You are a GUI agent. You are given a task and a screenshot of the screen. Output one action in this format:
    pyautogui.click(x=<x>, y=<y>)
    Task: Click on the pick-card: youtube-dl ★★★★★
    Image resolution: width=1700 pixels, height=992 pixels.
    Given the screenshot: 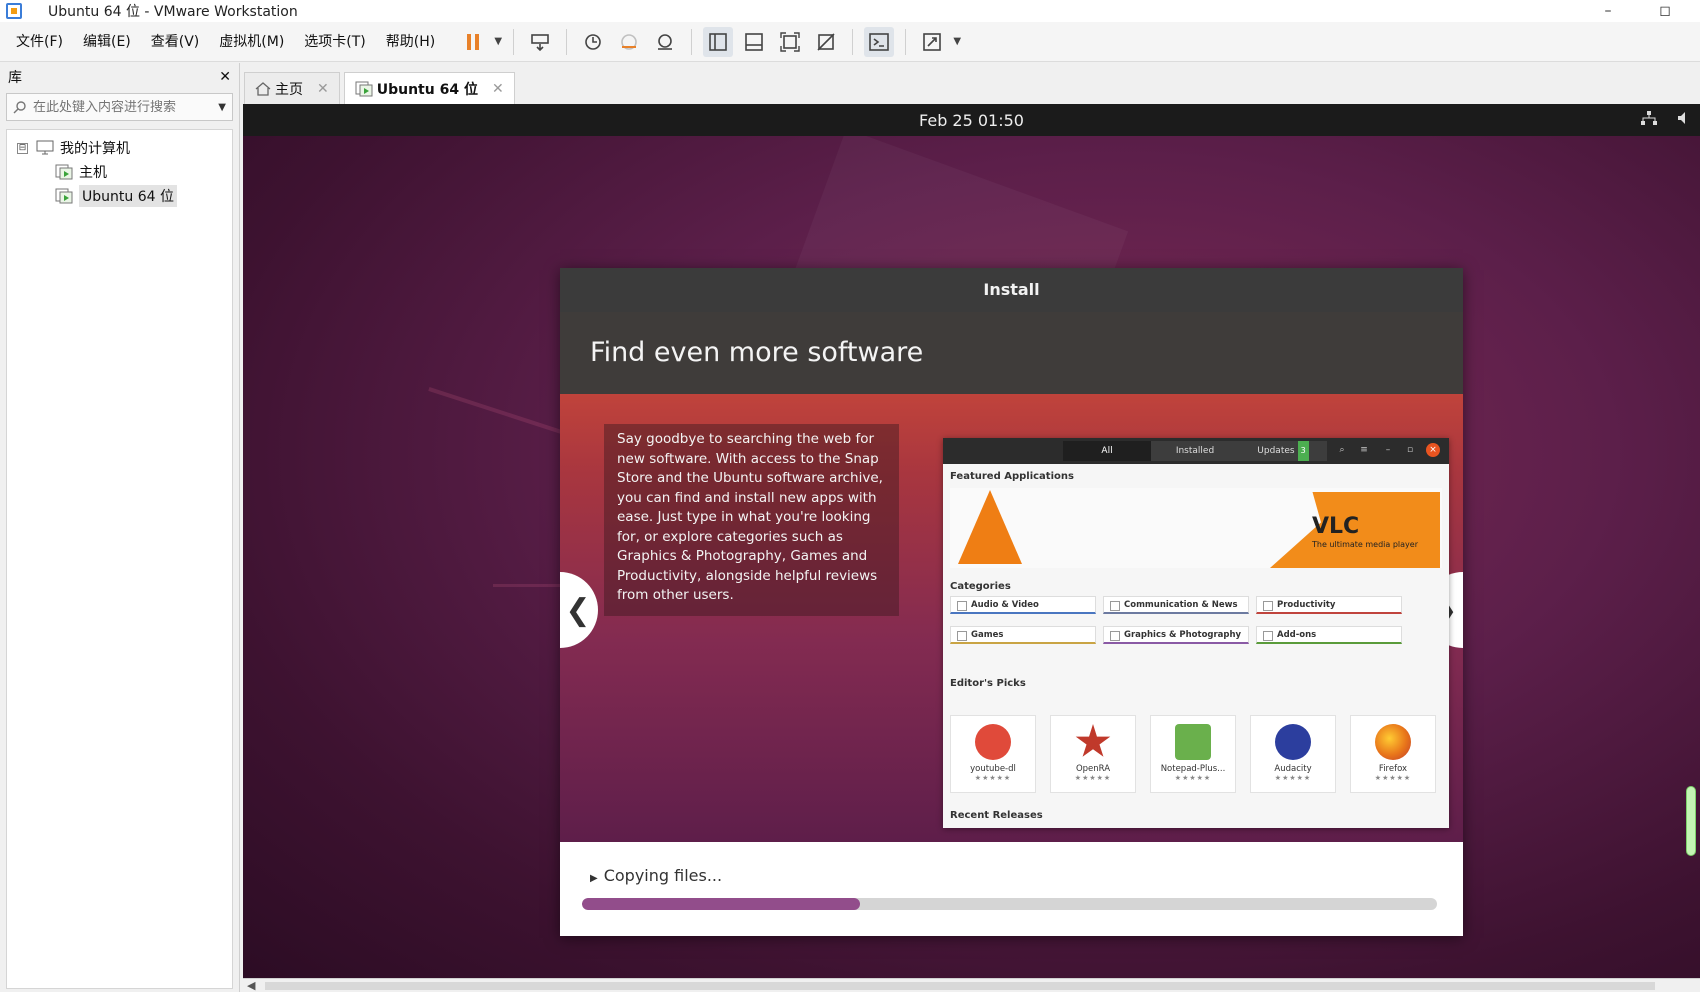 What is the action you would take?
    pyautogui.click(x=993, y=754)
    